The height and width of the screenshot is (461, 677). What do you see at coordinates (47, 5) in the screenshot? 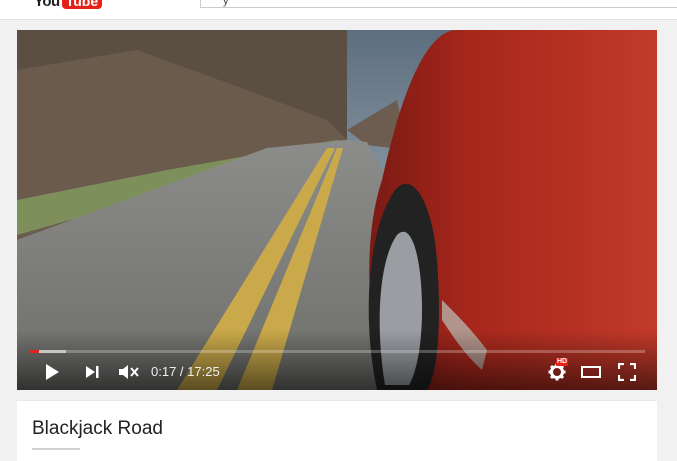
I see `logo-you-text: You` at bounding box center [47, 5].